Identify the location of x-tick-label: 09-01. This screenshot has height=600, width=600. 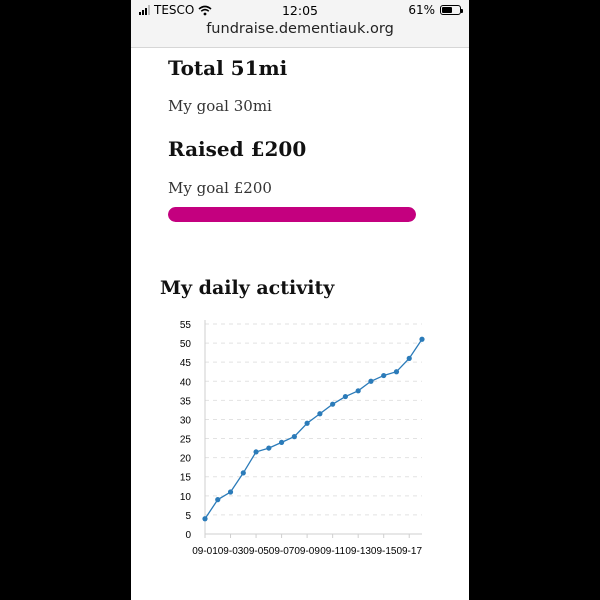
(205, 551).